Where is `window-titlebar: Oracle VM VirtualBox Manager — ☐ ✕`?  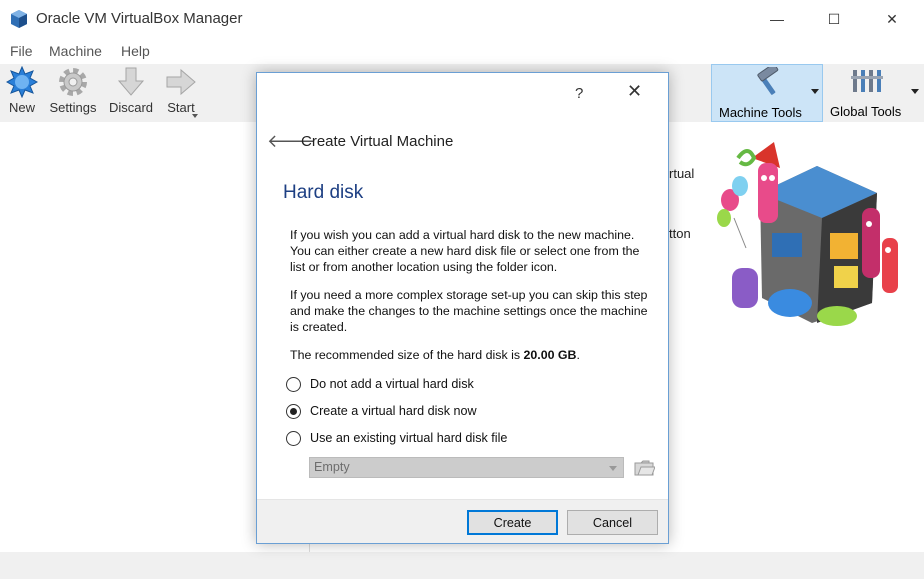 window-titlebar: Oracle VM VirtualBox Manager — ☐ ✕ is located at coordinates (462, 19).